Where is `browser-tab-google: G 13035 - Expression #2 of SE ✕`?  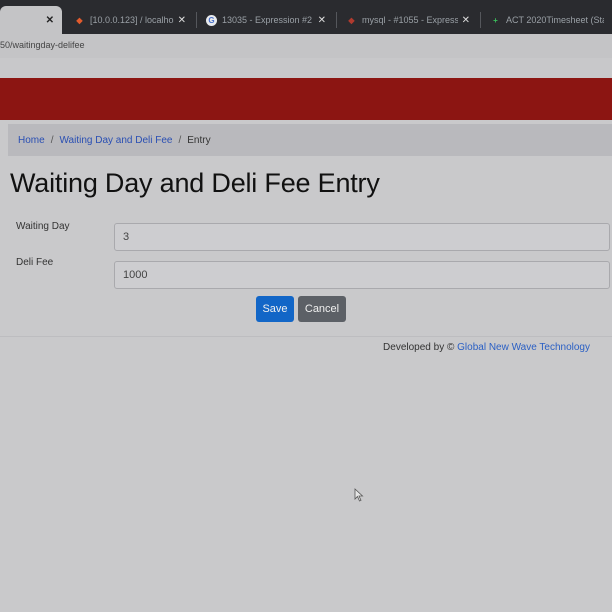
browser-tab-google: G 13035 - Expression #2 of SE ✕ is located at coordinates (266, 20).